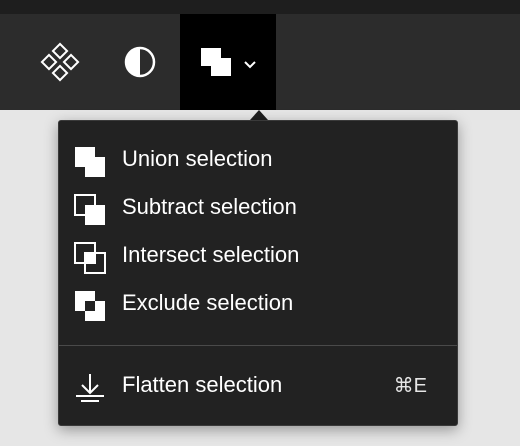  What do you see at coordinates (250, 65) in the screenshot?
I see `chevron-down-icon` at bounding box center [250, 65].